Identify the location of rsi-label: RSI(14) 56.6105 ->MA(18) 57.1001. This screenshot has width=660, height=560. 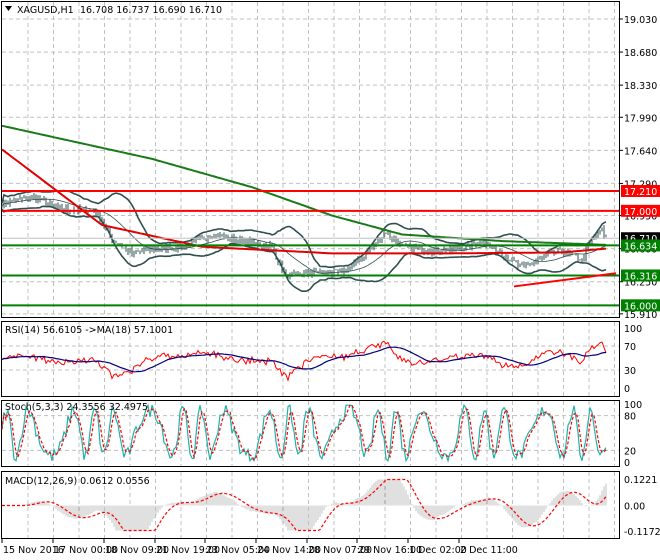
(89, 330).